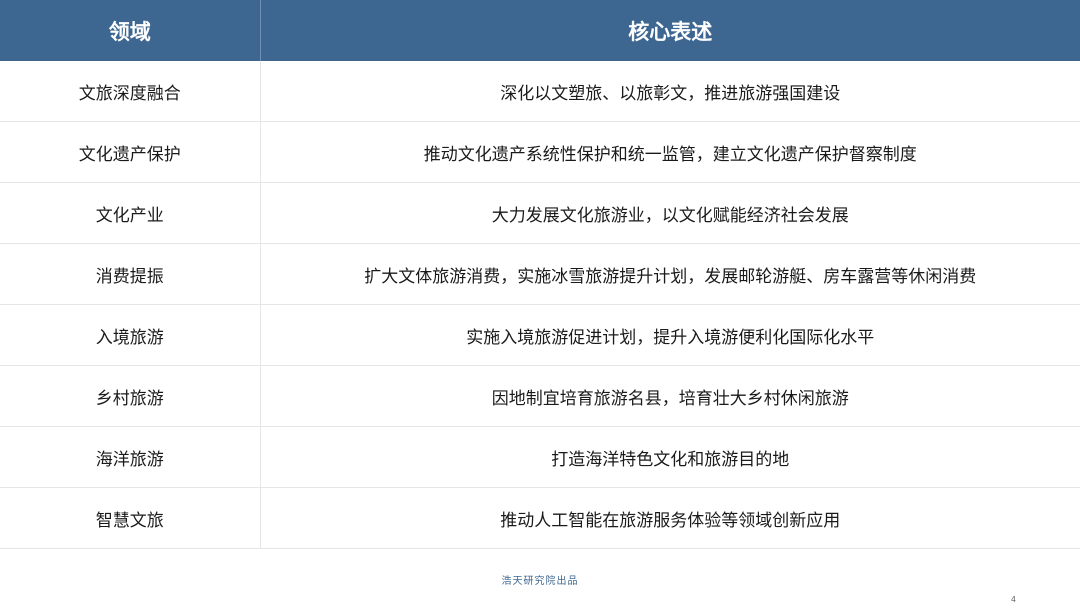  What do you see at coordinates (130, 457) in the screenshot?
I see `cell-field: 海洋旅游` at bounding box center [130, 457].